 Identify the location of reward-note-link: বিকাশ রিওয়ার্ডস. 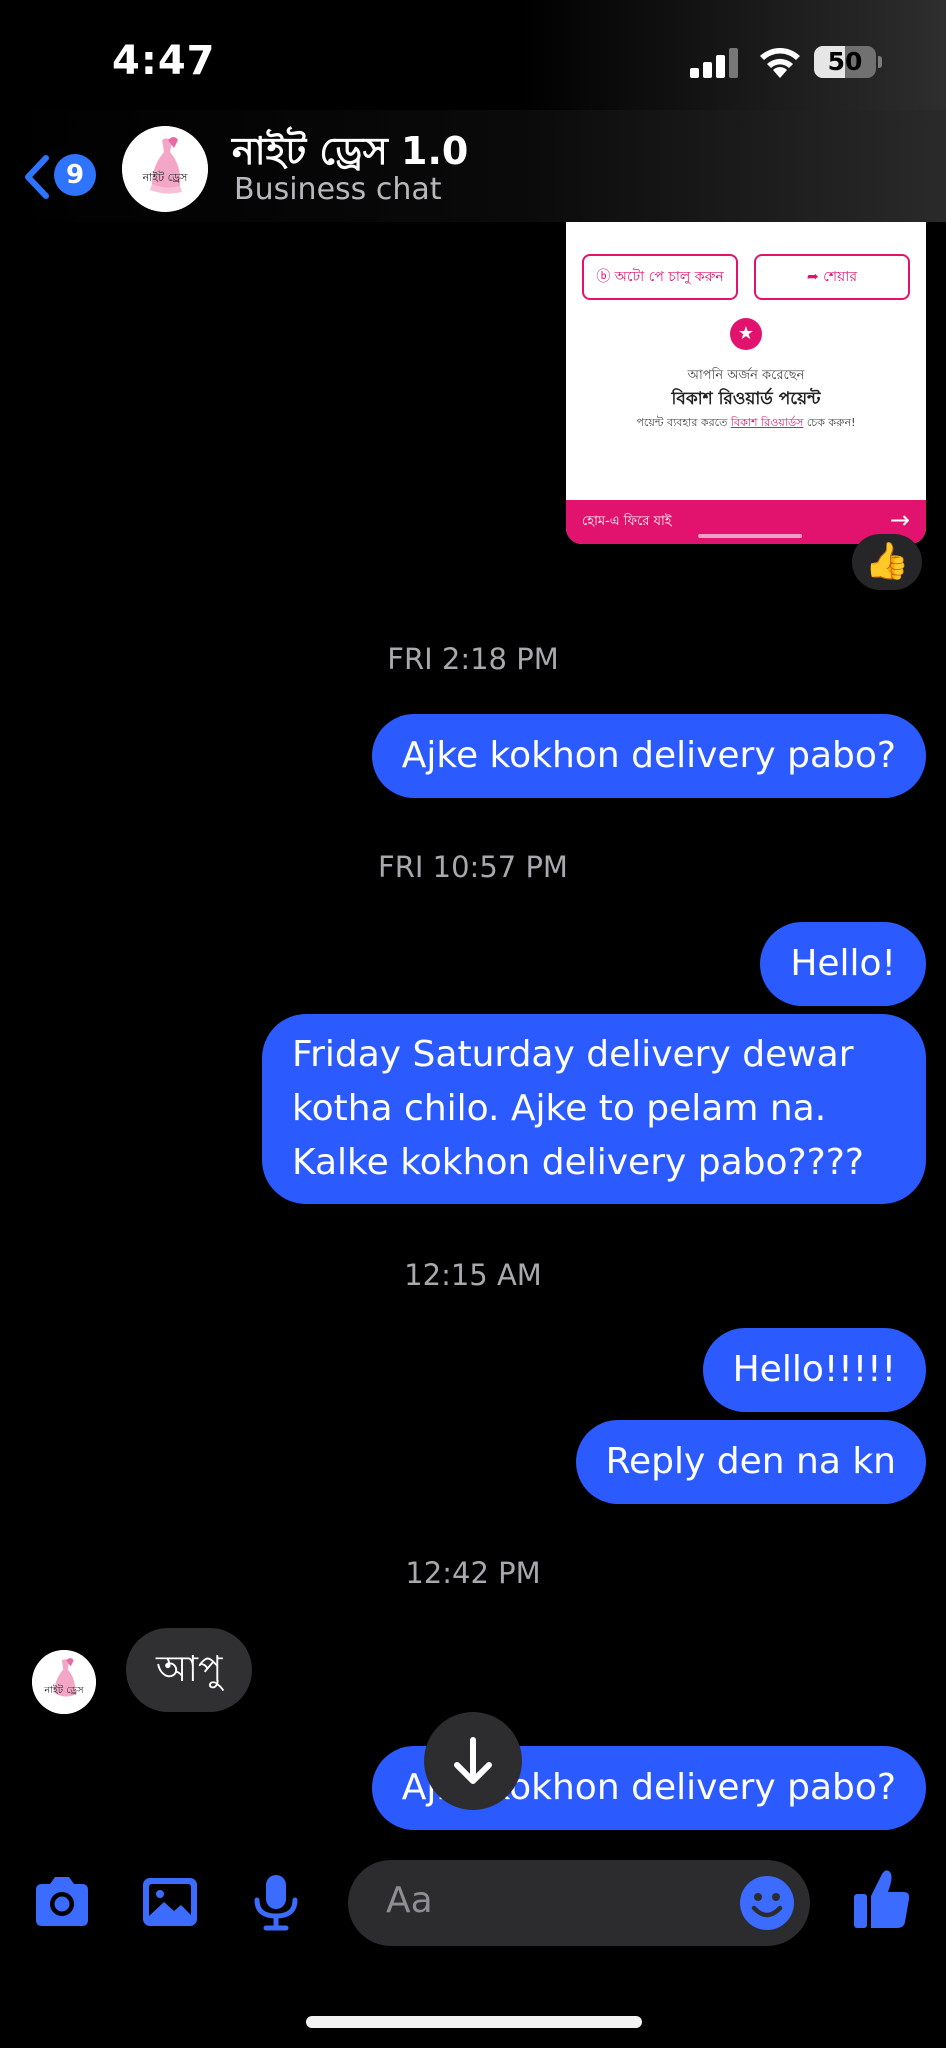
(767, 422).